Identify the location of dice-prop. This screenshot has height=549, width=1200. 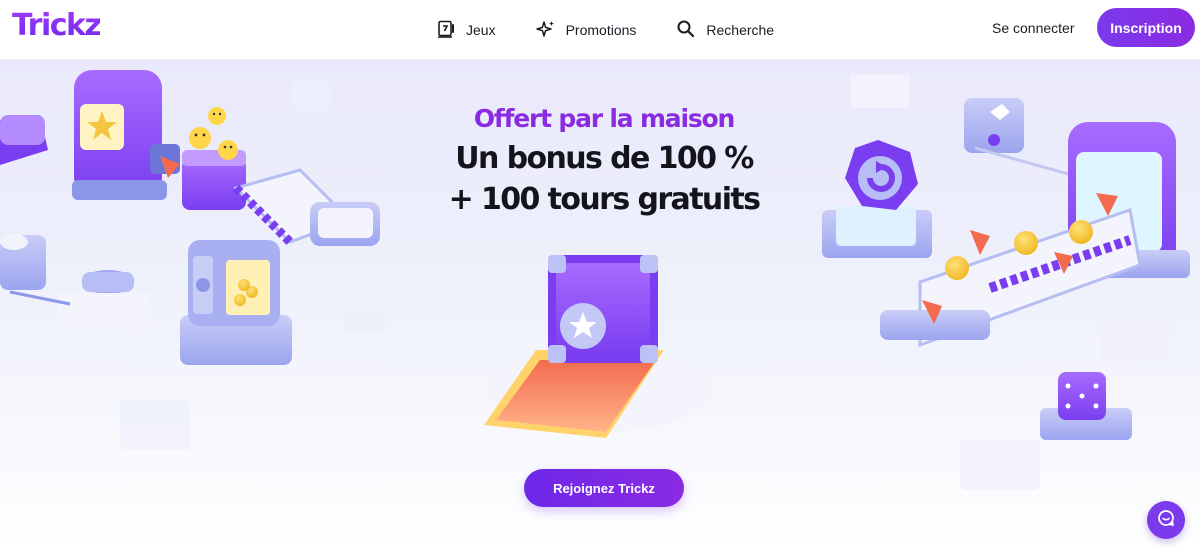
(1086, 406).